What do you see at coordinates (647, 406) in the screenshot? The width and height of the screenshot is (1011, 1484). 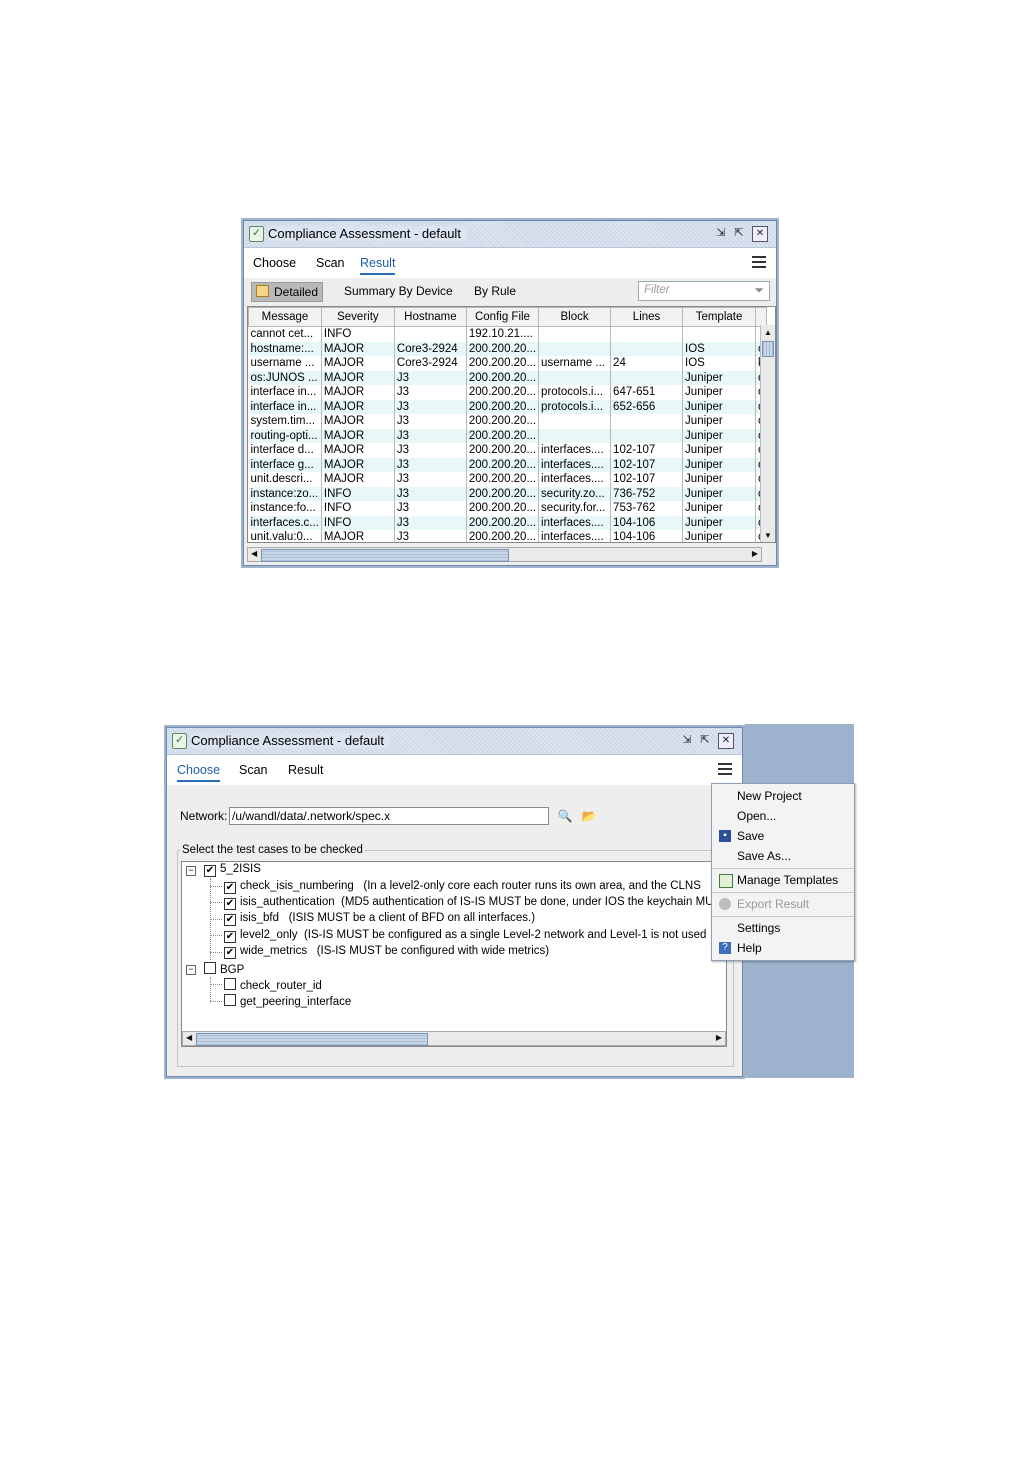 I see `table-cell: 652-656` at bounding box center [647, 406].